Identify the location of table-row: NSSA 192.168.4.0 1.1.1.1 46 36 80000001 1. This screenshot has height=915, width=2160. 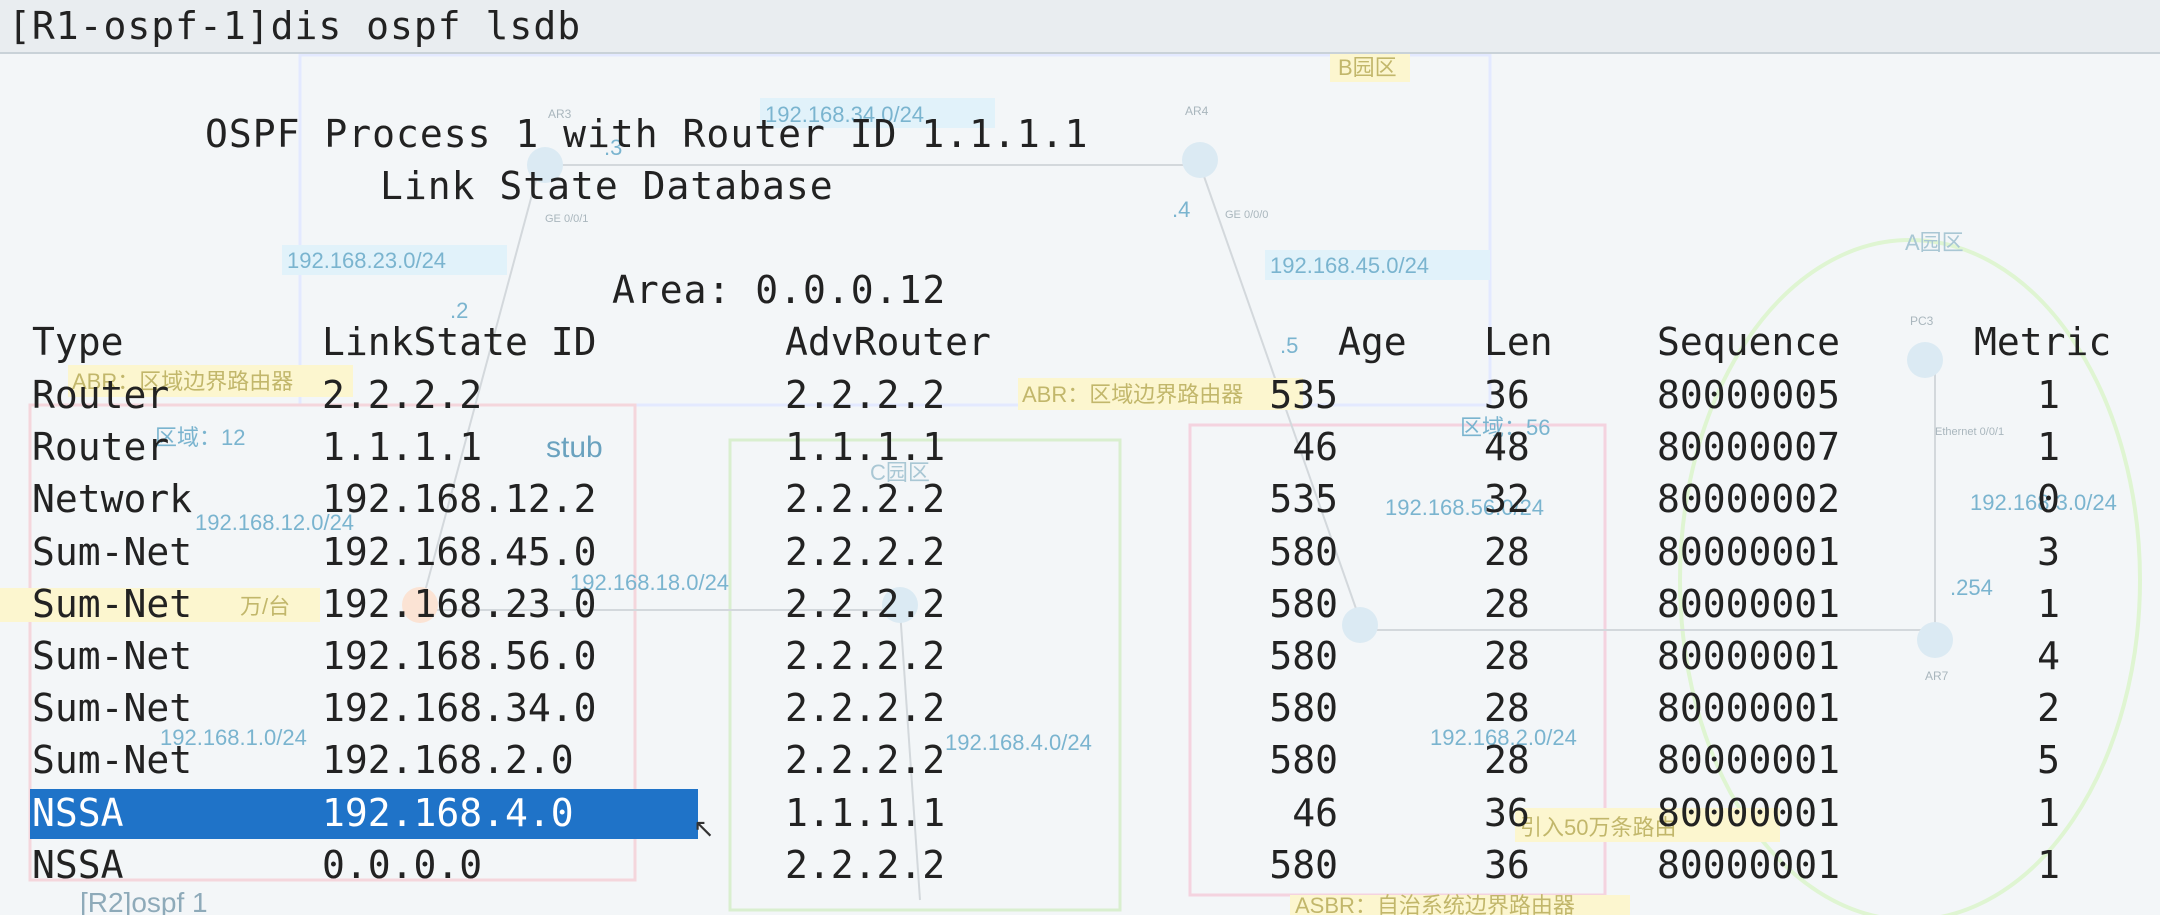
(1080, 816).